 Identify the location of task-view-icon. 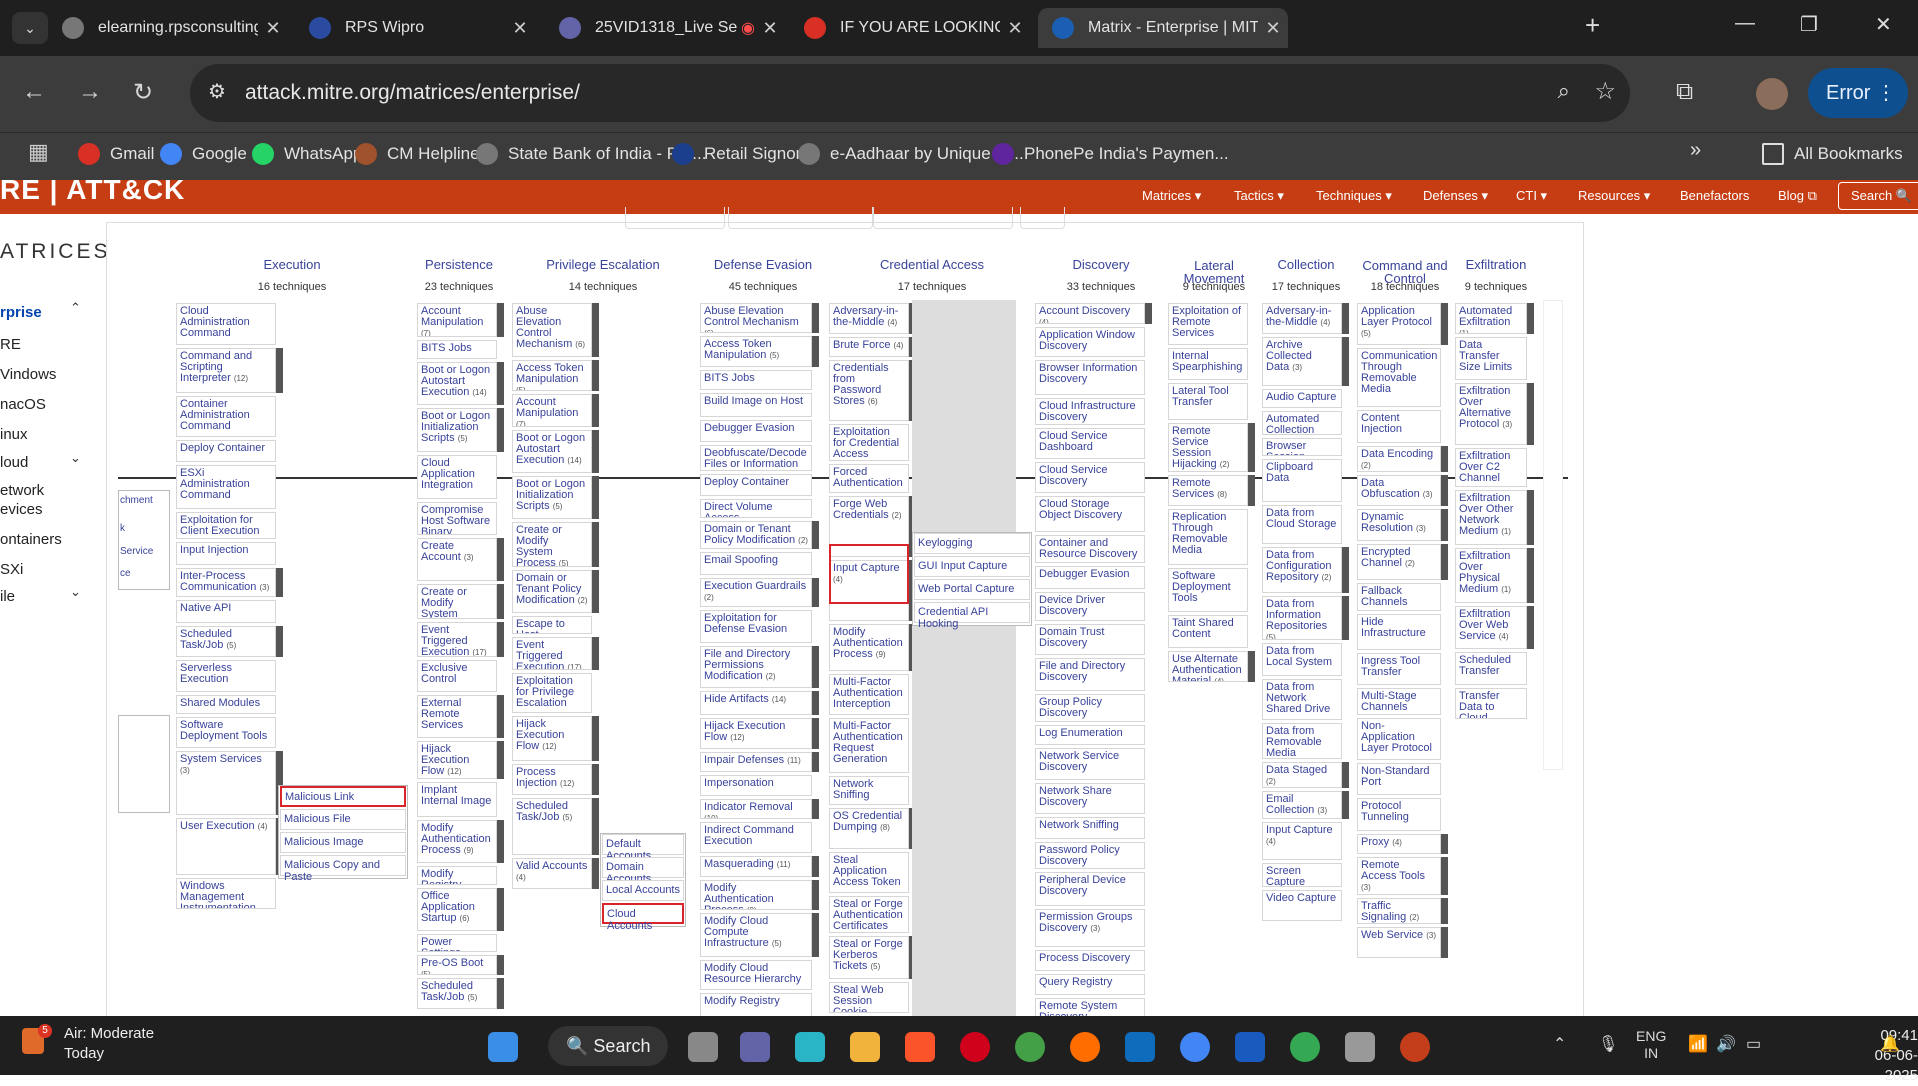
(703, 1047).